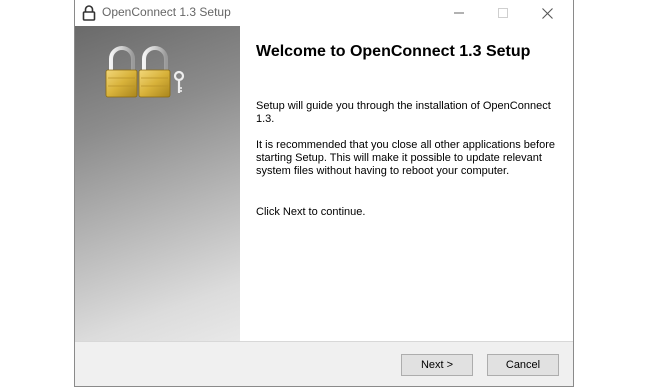  What do you see at coordinates (393, 51) in the screenshot?
I see `page-title: Welcome to OpenConnect 1.3 Setup` at bounding box center [393, 51].